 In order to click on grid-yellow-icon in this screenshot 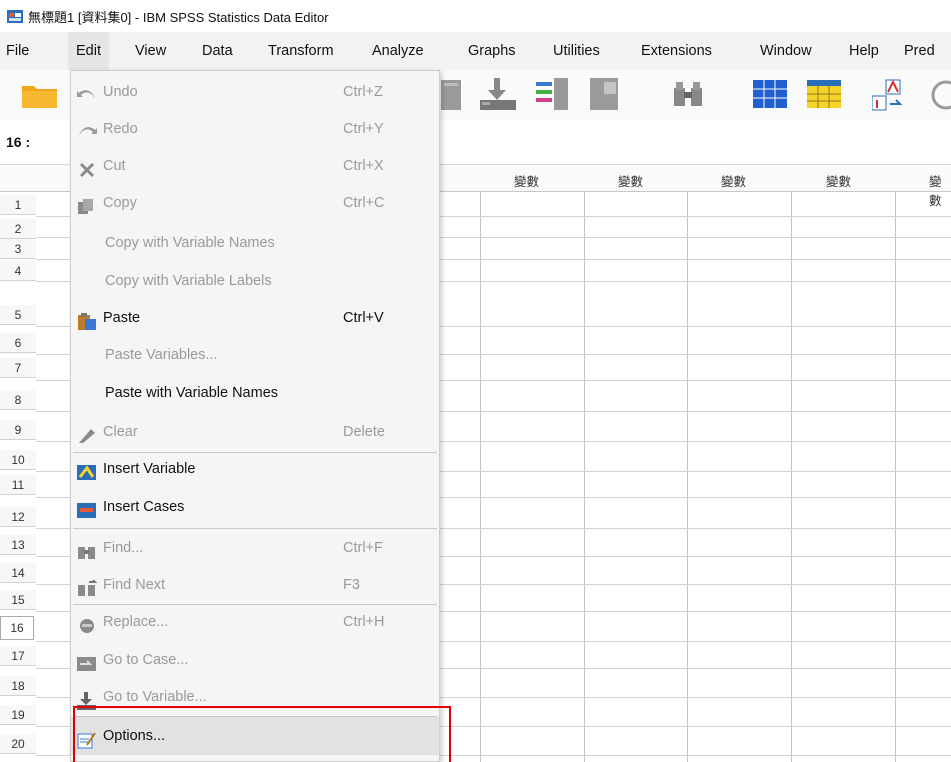, I will do `click(825, 96)`.